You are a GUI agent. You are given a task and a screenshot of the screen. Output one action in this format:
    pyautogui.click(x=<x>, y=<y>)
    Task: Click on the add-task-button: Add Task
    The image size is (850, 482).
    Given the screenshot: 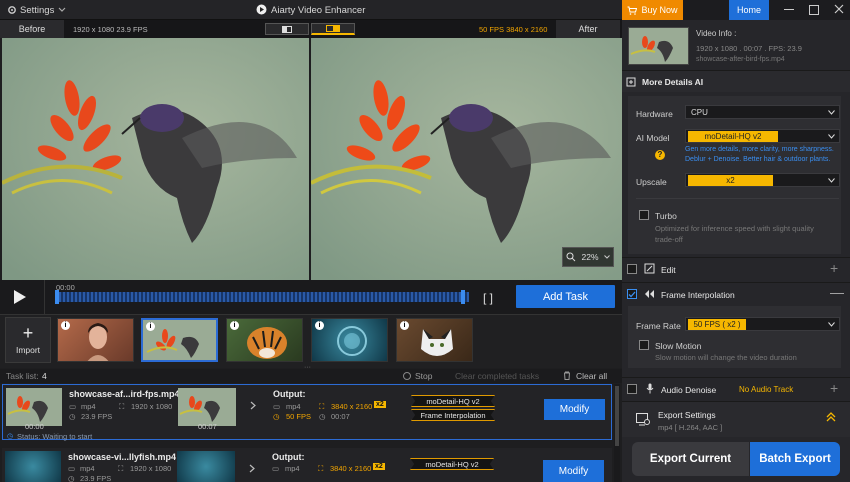 What is the action you would take?
    pyautogui.click(x=565, y=296)
    